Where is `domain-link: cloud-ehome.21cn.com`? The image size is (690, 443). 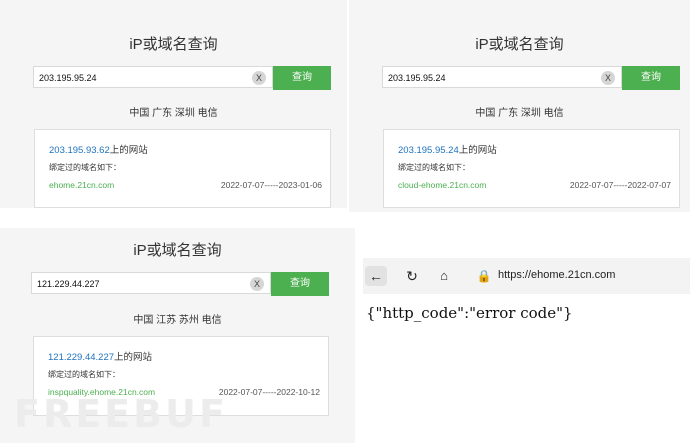
domain-link: cloud-ehome.21cn.com is located at coordinates (442, 185).